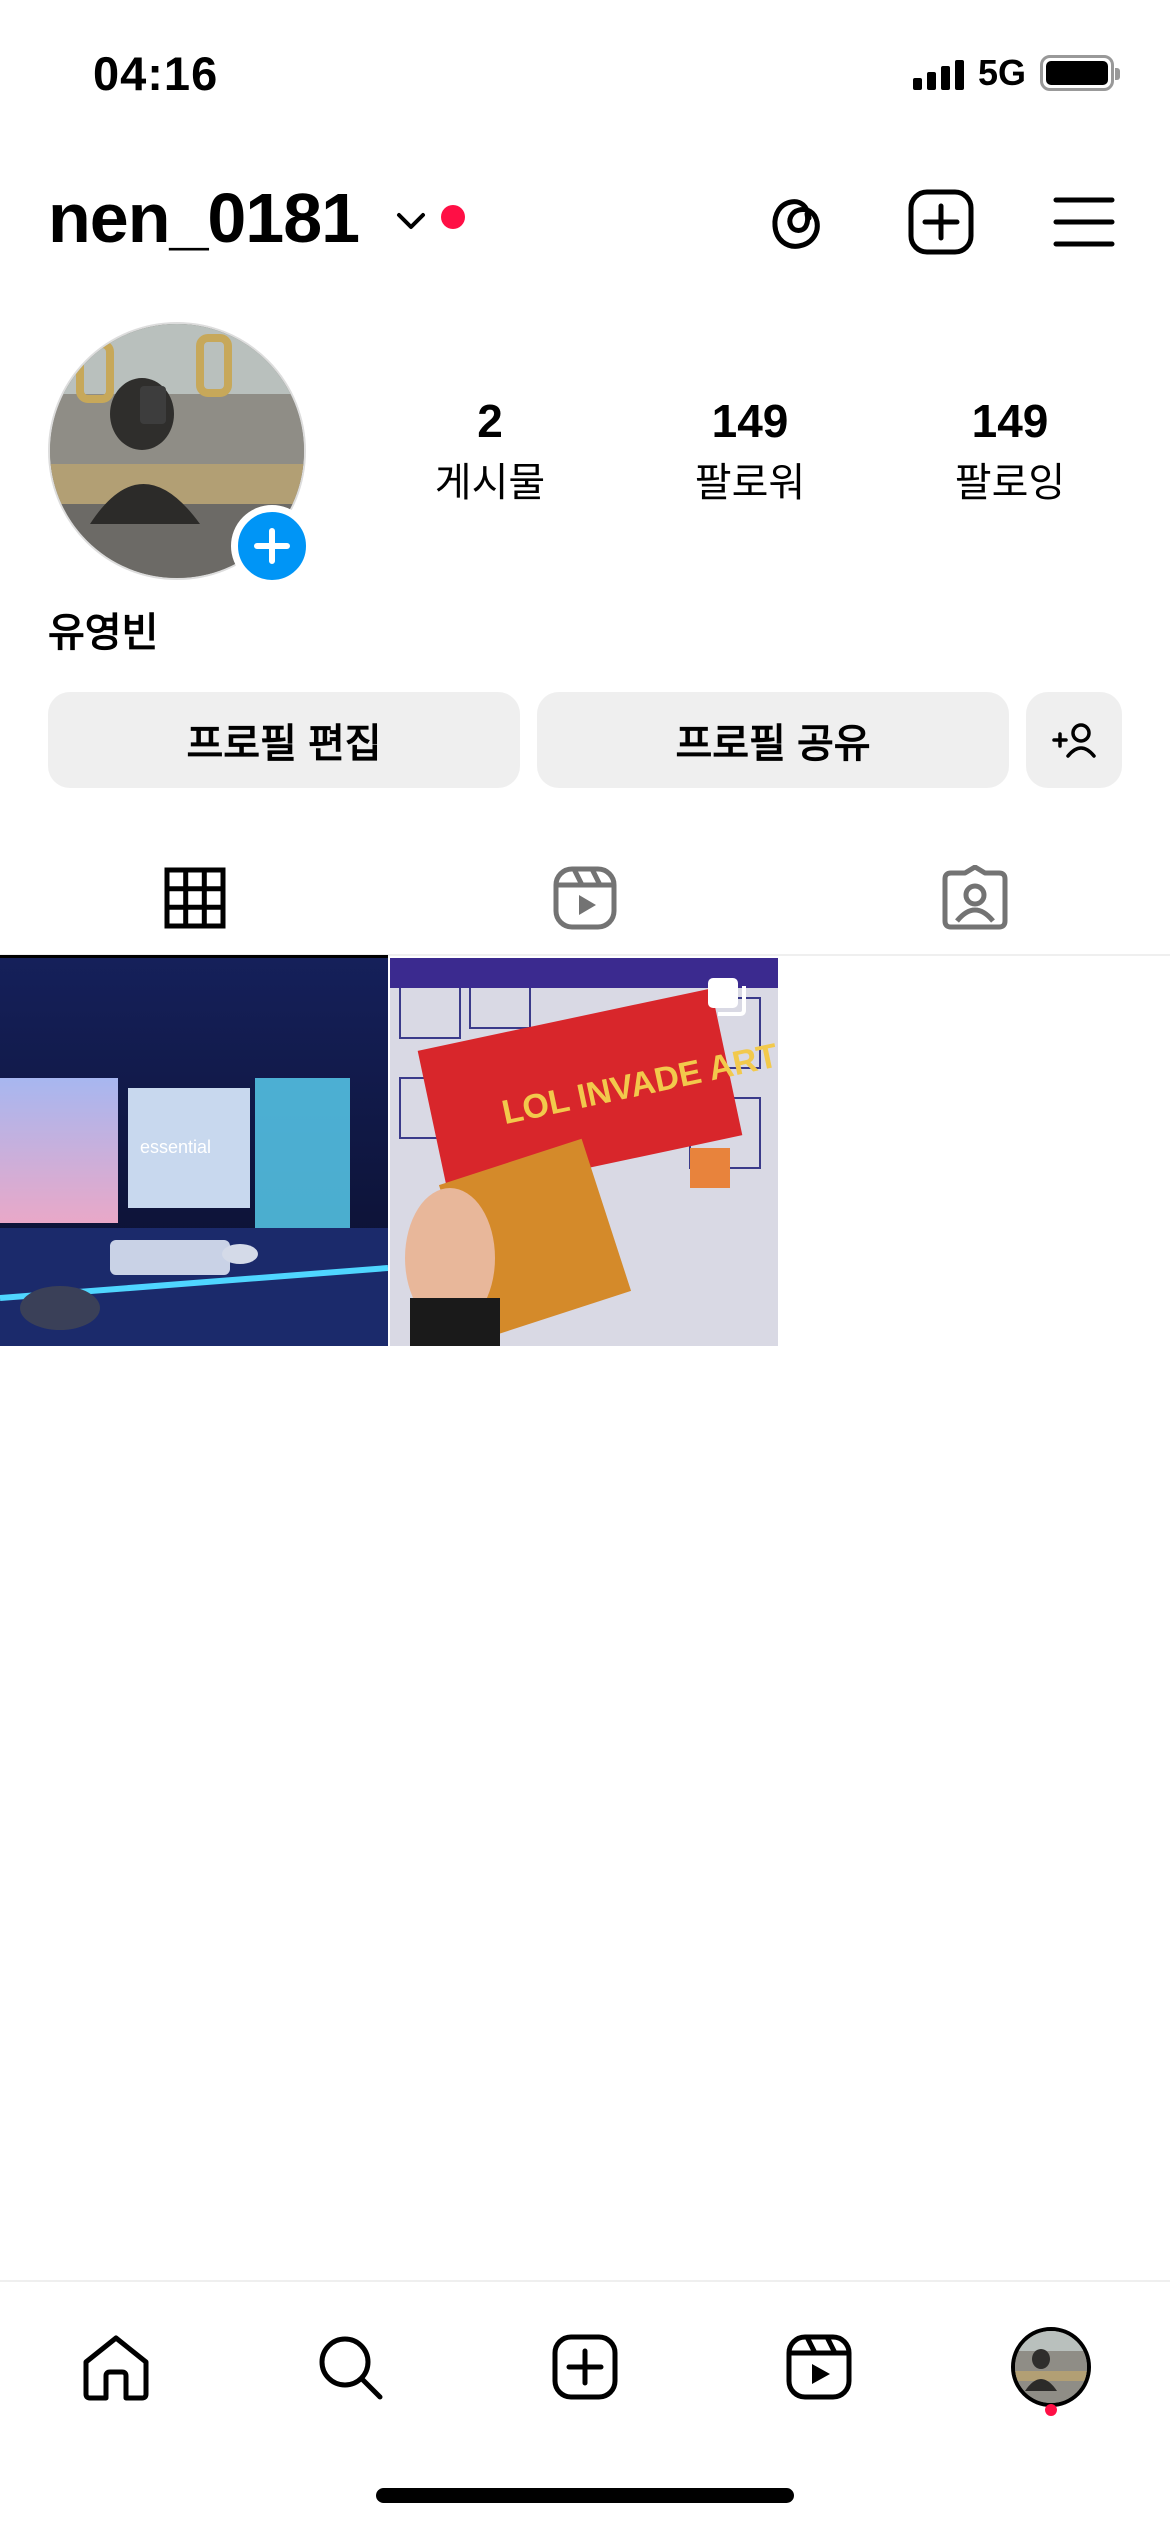 The height and width of the screenshot is (2532, 1170). I want to click on stat-label: 팔로잉, so click(1010, 482).